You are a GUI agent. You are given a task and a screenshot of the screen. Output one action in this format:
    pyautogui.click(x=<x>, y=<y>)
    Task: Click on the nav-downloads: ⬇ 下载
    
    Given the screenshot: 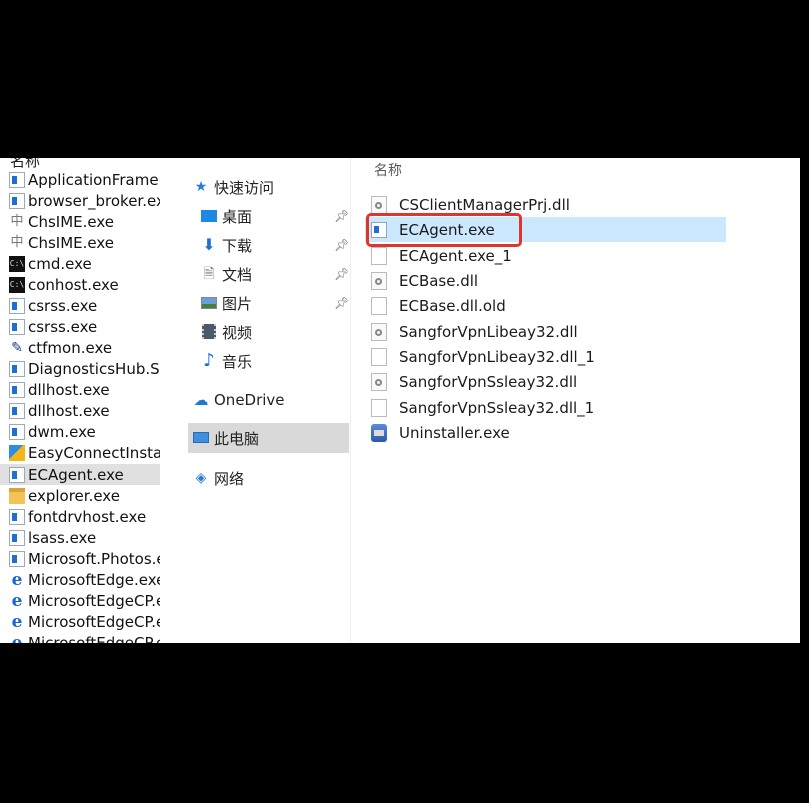 What is the action you would take?
    pyautogui.click(x=226, y=245)
    